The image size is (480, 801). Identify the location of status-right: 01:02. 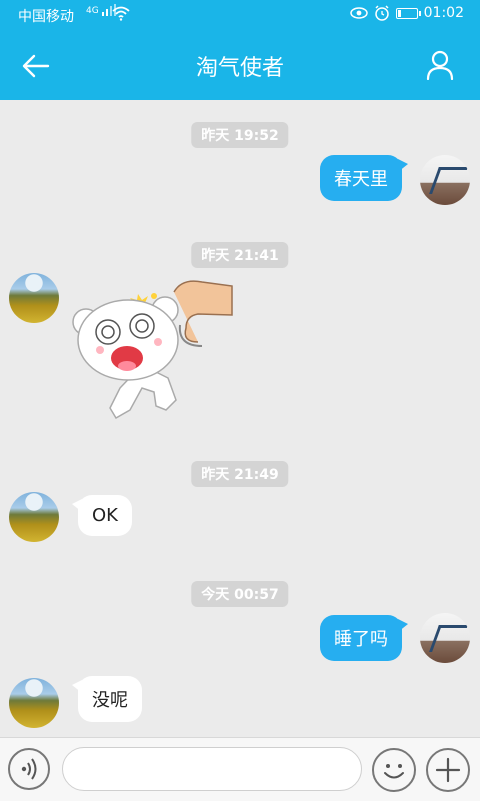
(406, 13).